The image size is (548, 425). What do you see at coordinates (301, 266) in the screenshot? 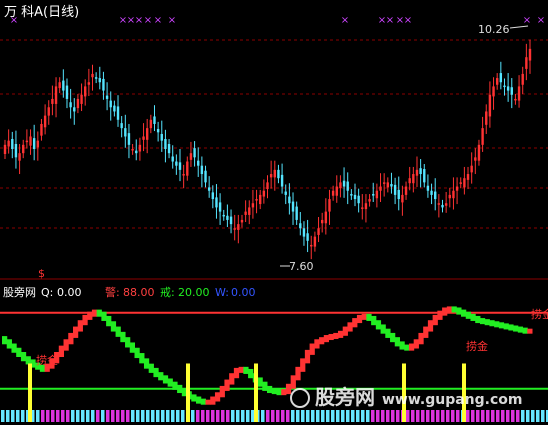
I see `min-price-label: 7.60` at bounding box center [301, 266].